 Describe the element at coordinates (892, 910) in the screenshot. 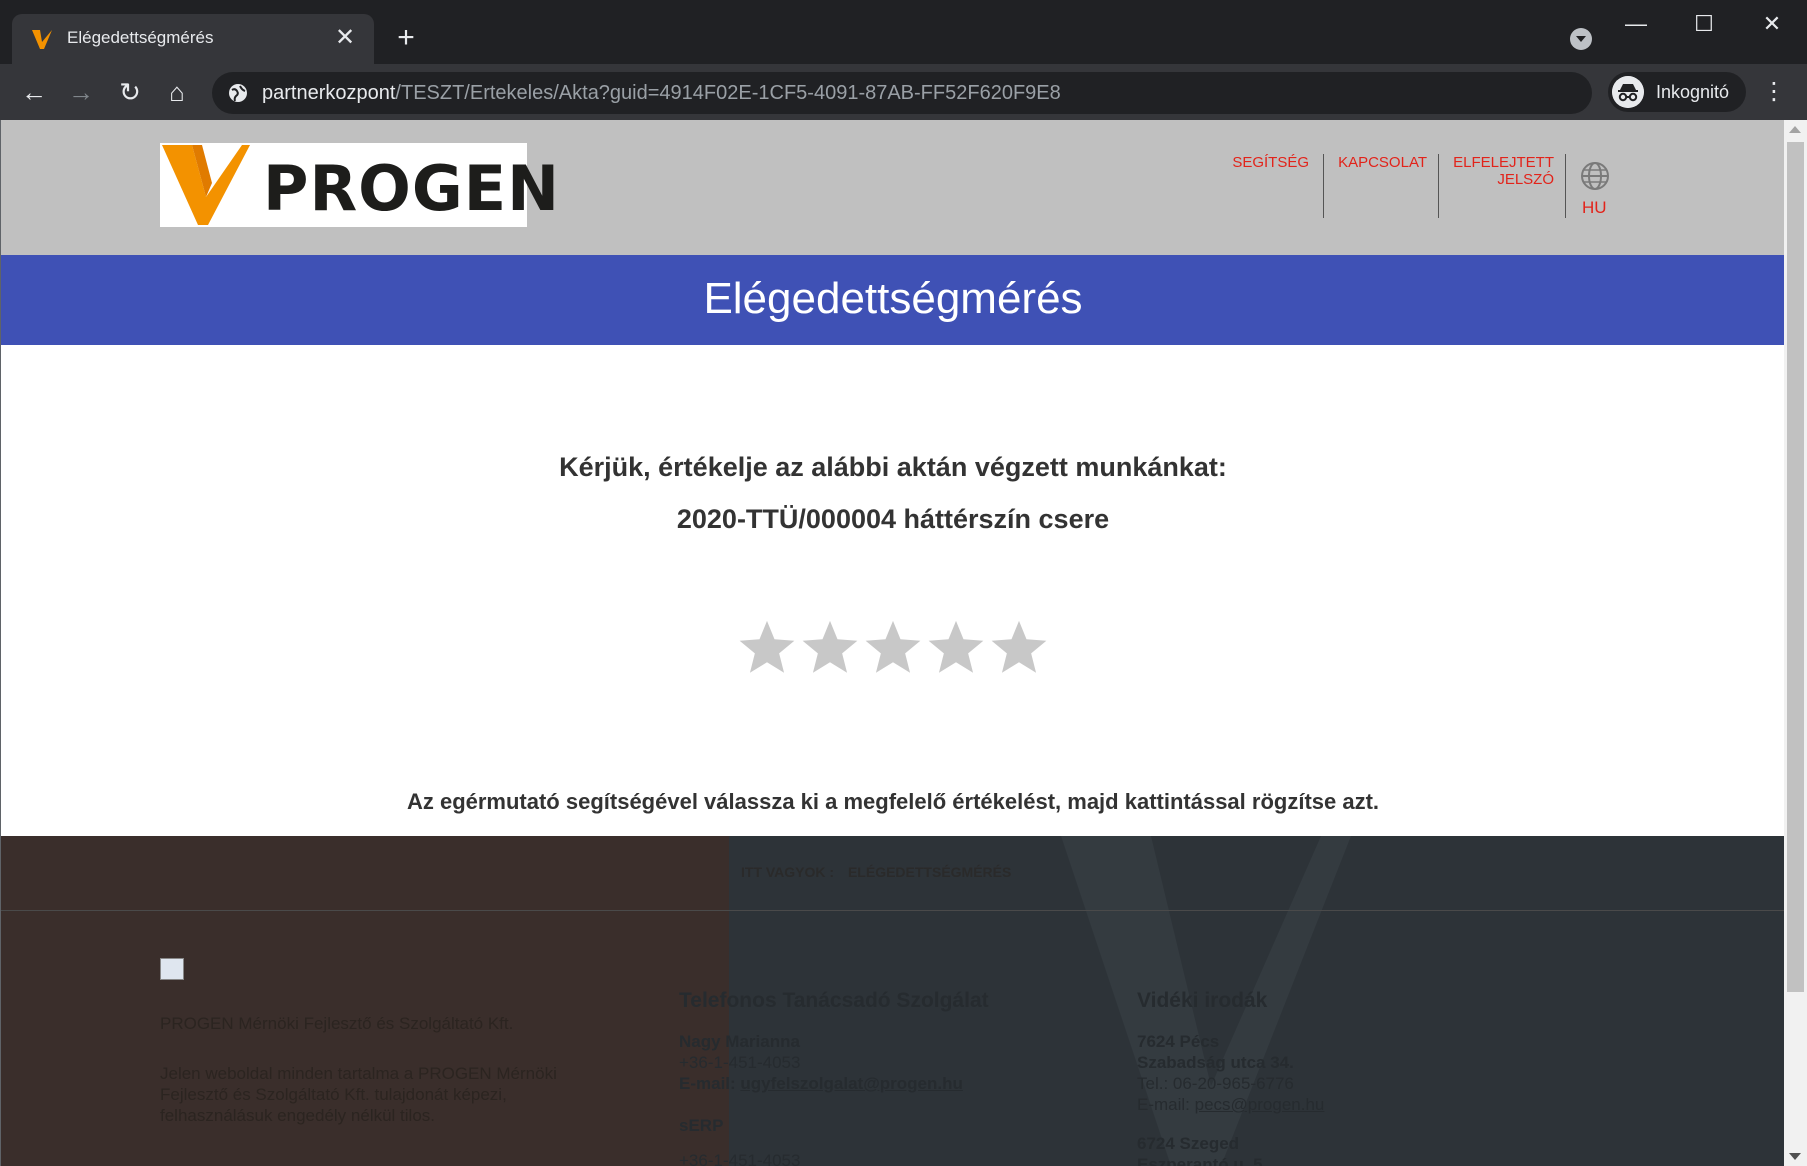

I see `footer-divider` at that location.